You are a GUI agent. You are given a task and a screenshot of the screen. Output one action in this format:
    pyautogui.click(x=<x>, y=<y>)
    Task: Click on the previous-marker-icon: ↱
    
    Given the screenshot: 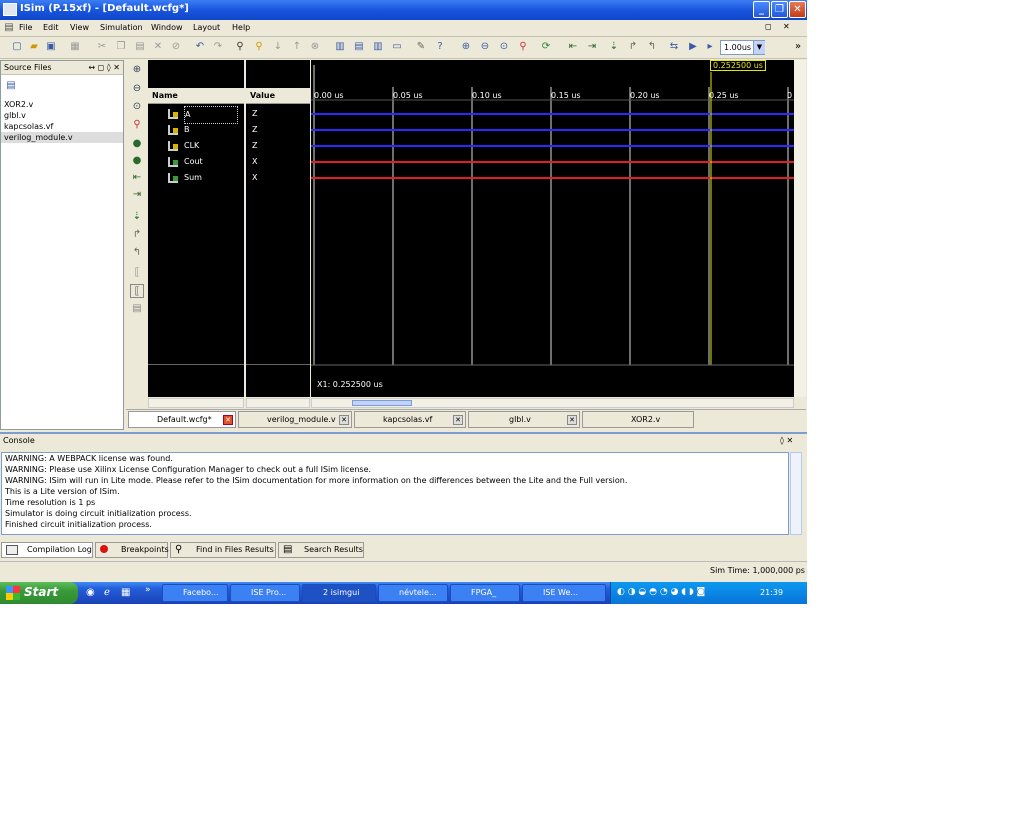 What is the action you would take?
    pyautogui.click(x=137, y=235)
    